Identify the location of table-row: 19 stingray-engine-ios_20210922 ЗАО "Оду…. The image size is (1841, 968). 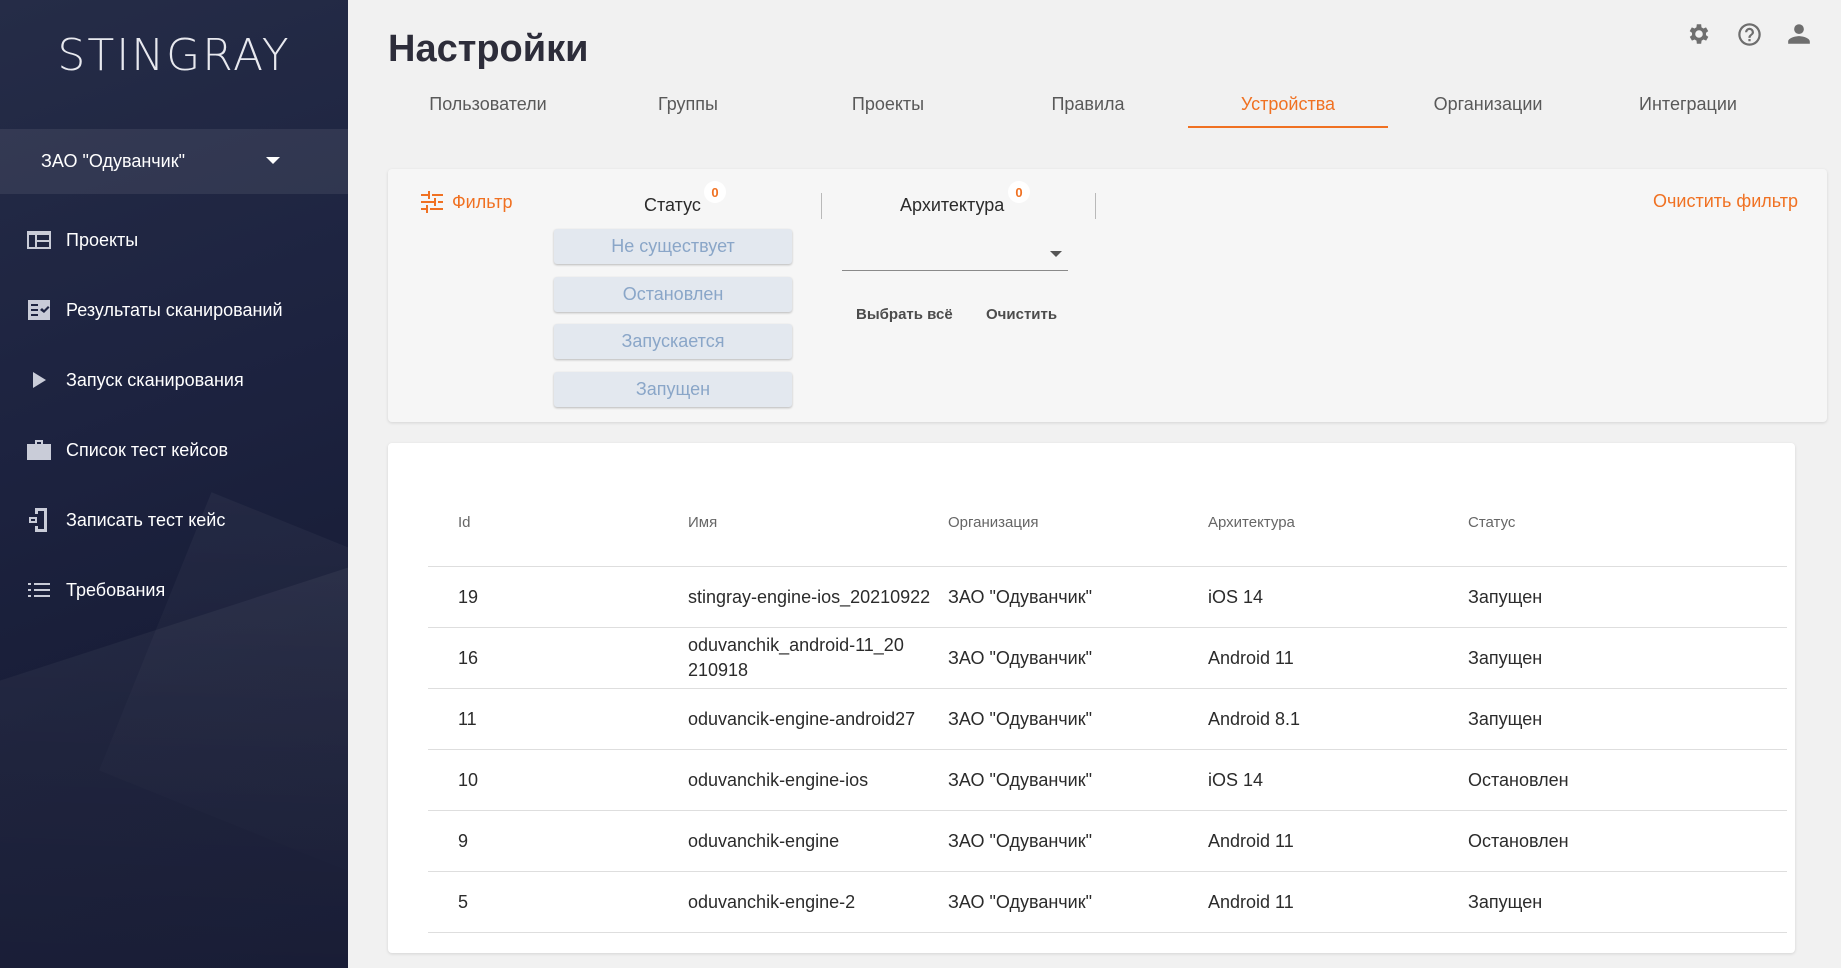
(1107, 597).